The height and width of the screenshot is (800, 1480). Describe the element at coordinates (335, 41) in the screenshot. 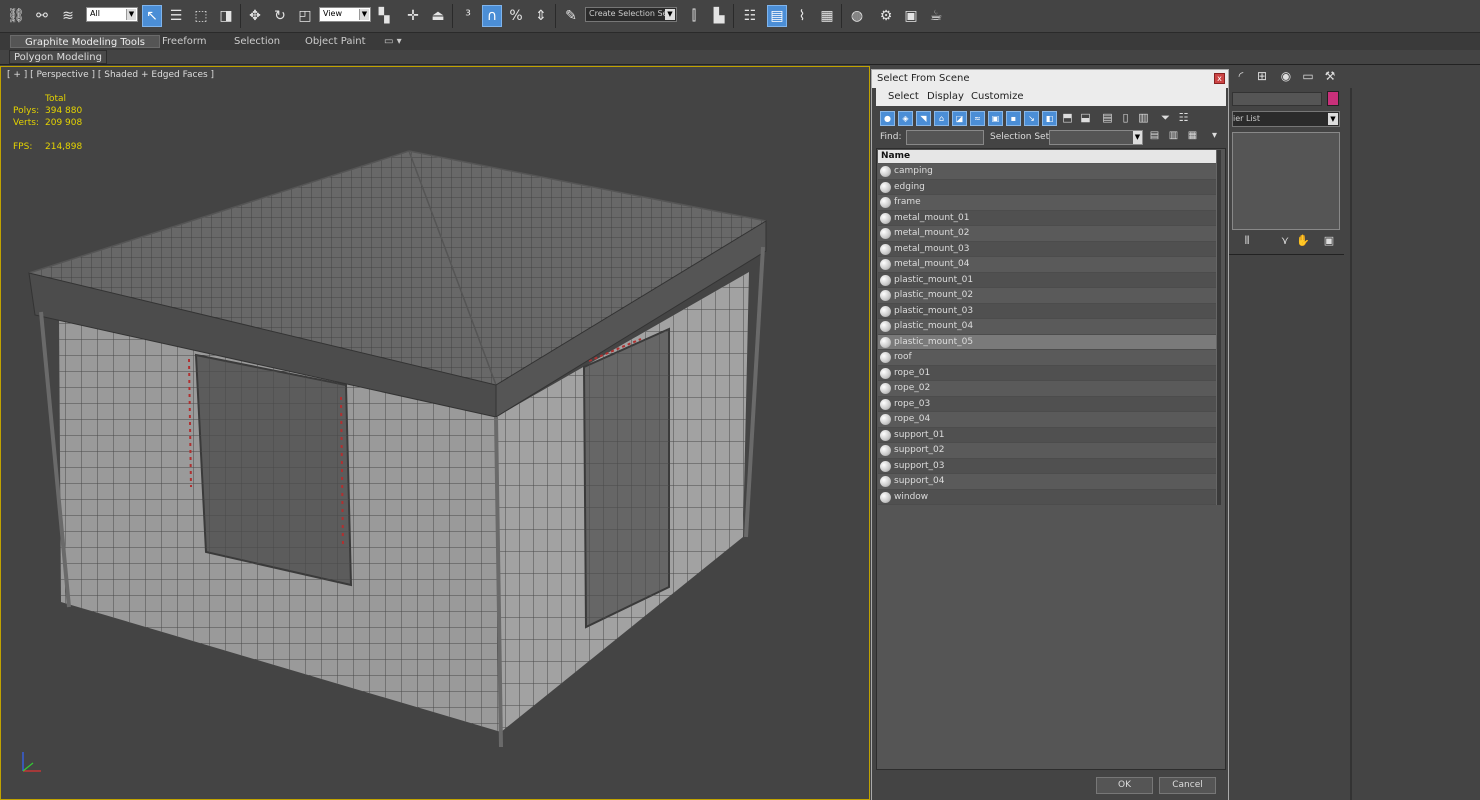

I see `tab-object-paint: Object Paint` at that location.